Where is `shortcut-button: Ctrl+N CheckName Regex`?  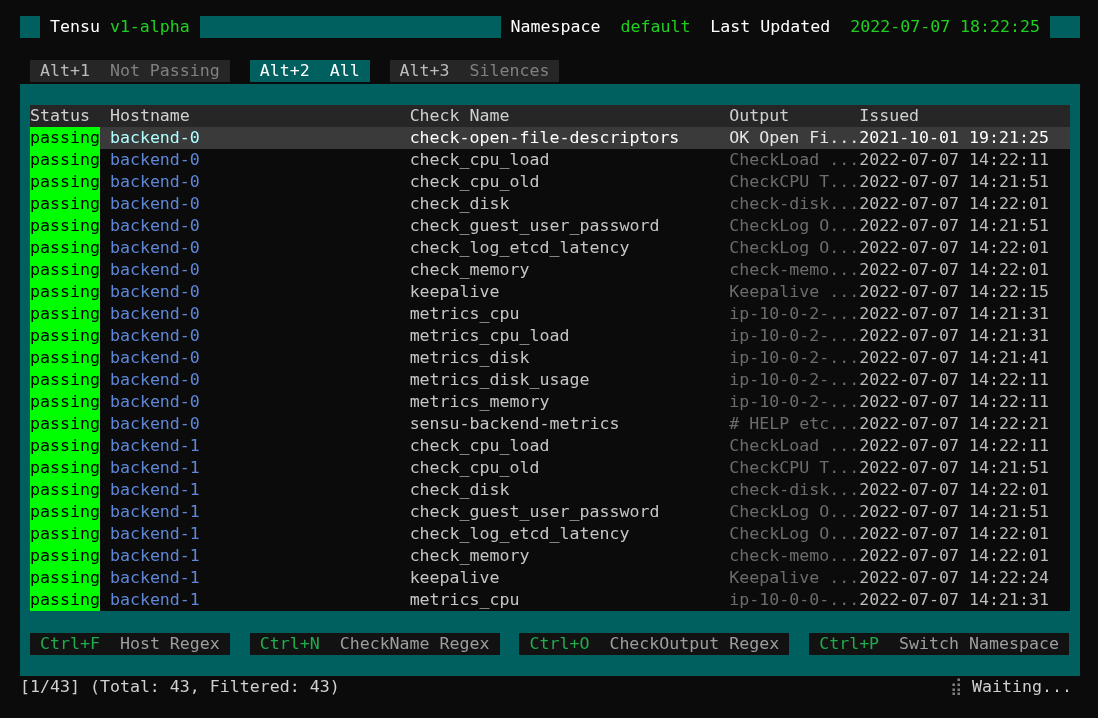 shortcut-button: Ctrl+N CheckName Regex is located at coordinates (374, 644).